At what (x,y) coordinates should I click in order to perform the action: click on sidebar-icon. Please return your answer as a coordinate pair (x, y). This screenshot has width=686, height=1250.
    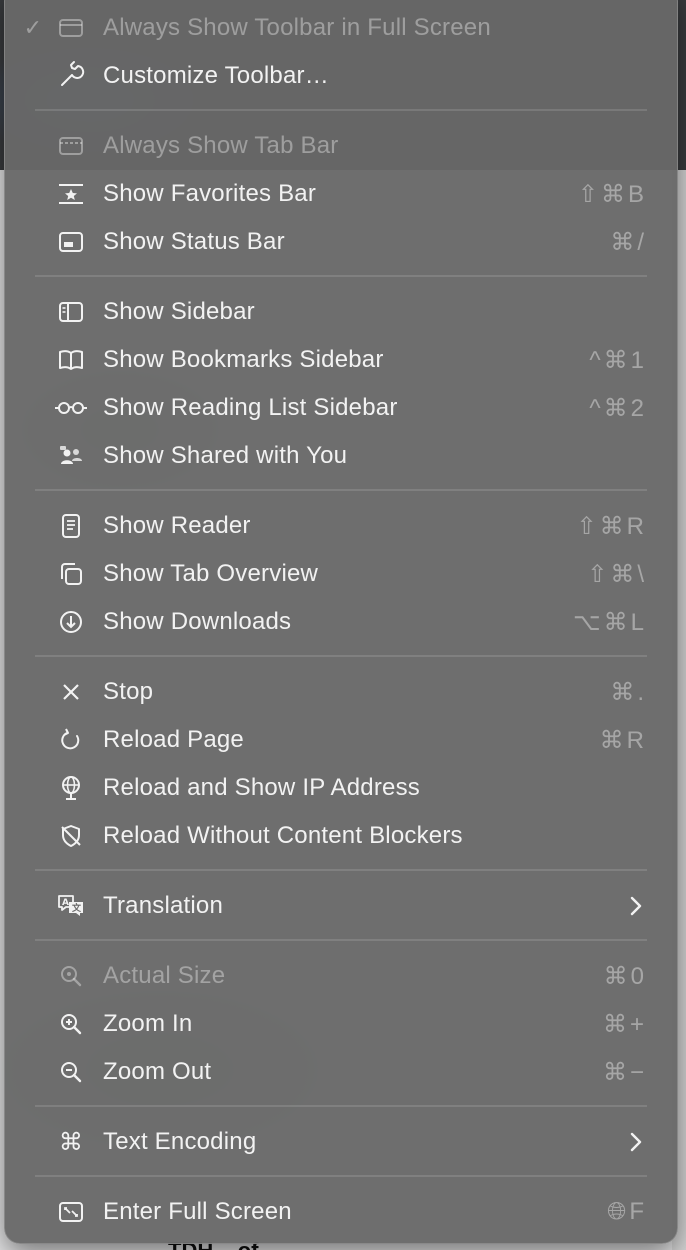
    Looking at the image, I should click on (71, 312).